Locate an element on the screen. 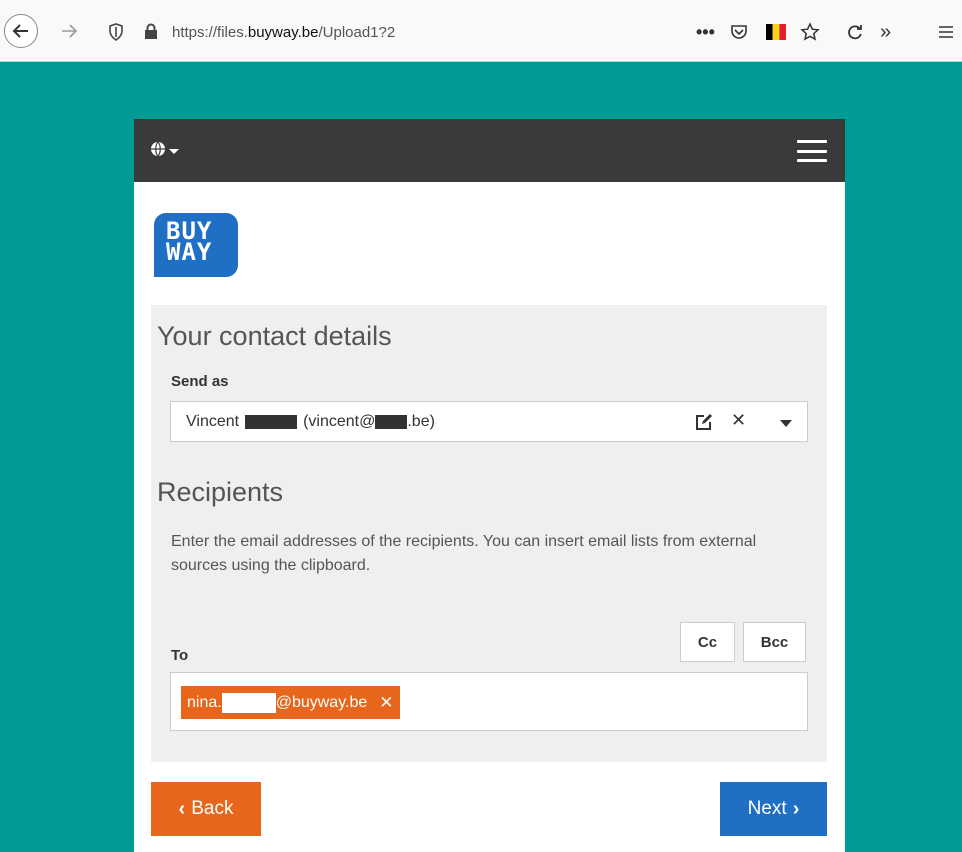 This screenshot has width=962, height=852. reload-icon is located at coordinates (855, 32).